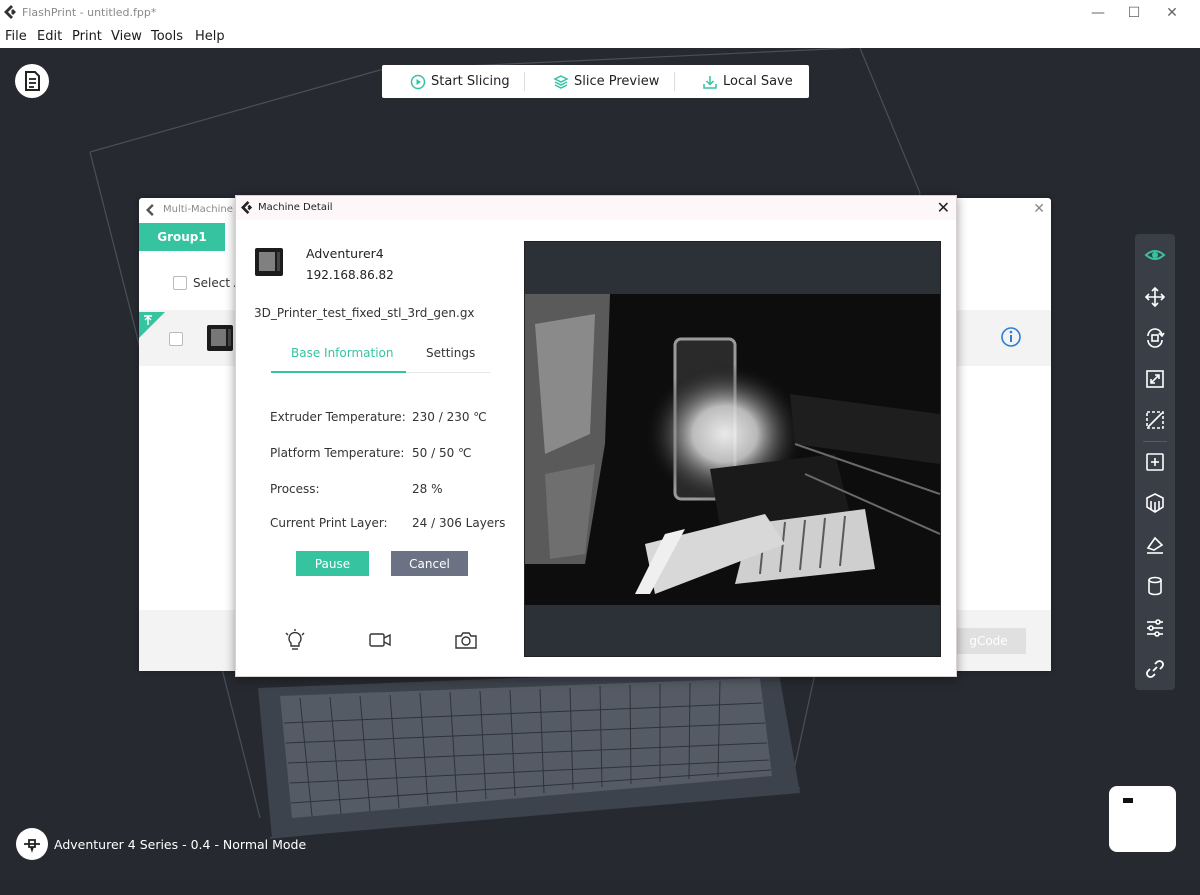  Describe the element at coordinates (1098, 13) in the screenshot. I see `minimize-button: —` at that location.